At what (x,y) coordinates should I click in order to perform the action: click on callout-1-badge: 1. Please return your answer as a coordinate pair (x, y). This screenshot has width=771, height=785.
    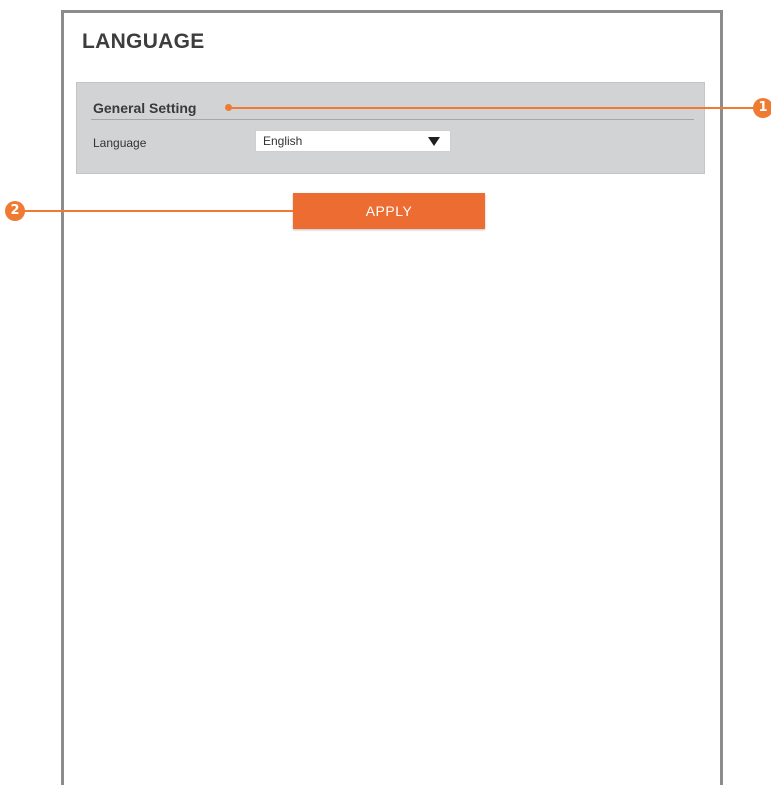
    Looking at the image, I should click on (762, 108).